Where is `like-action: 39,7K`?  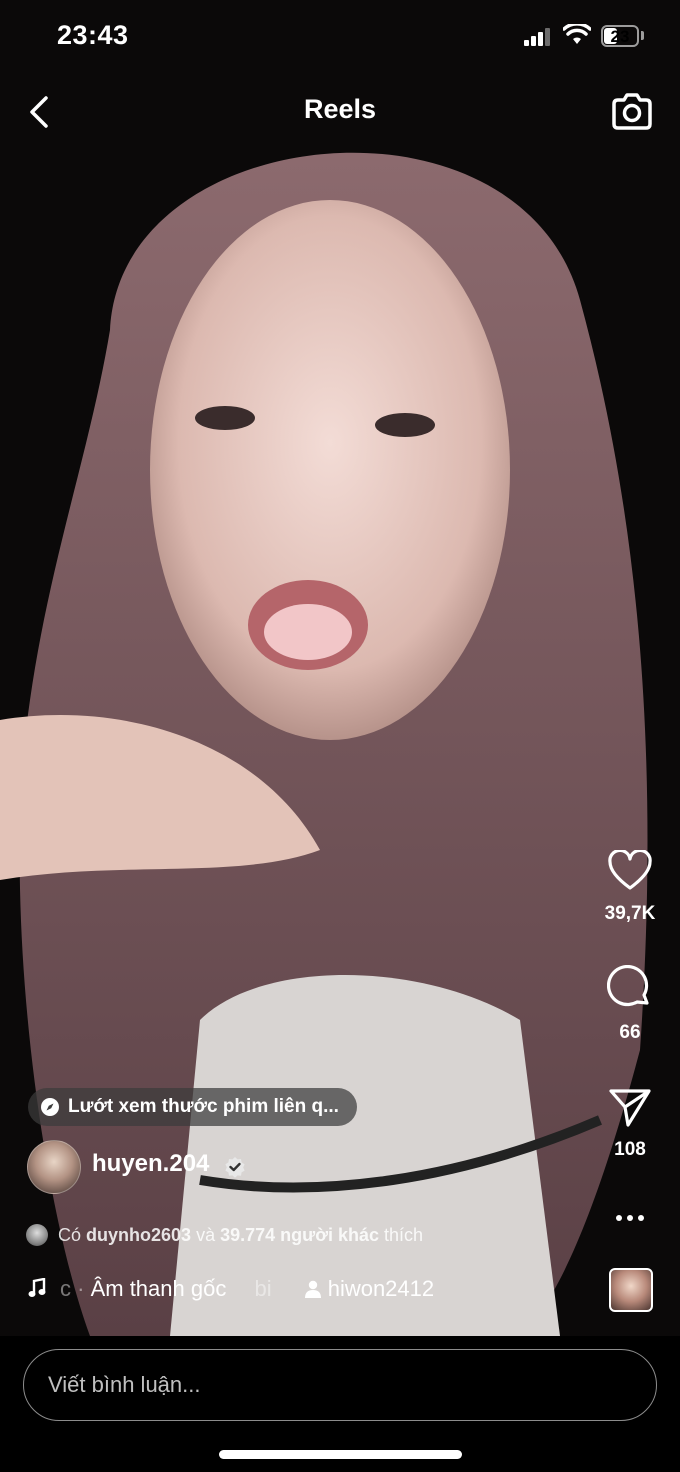
like-action: 39,7K is located at coordinates (630, 886).